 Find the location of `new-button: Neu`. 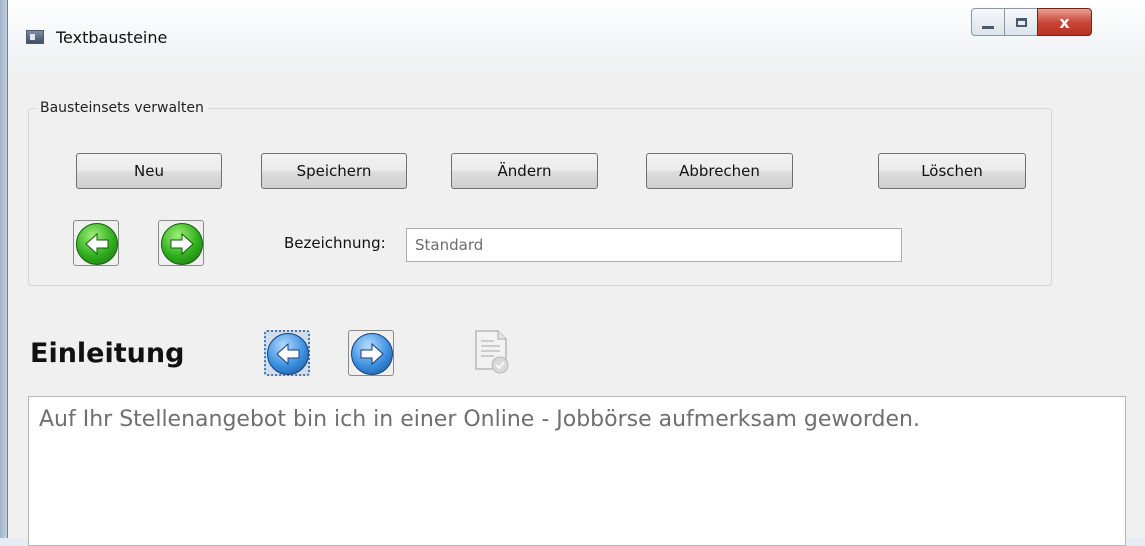

new-button: Neu is located at coordinates (149, 171).